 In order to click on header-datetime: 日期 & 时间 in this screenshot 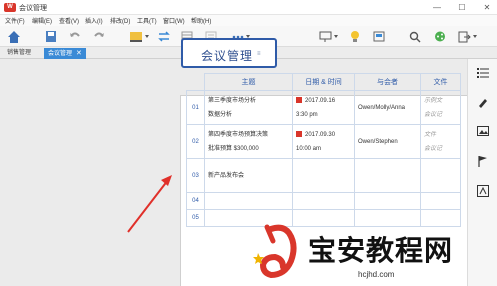, I will do `click(323, 82)`.